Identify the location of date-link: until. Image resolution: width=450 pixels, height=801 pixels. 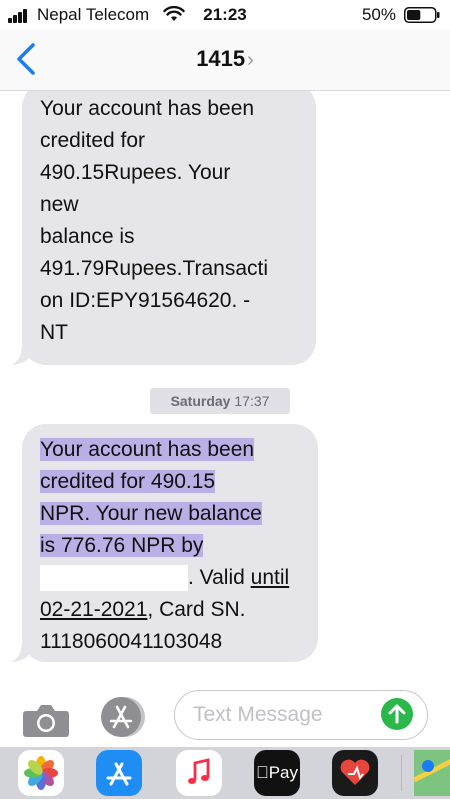
(270, 577).